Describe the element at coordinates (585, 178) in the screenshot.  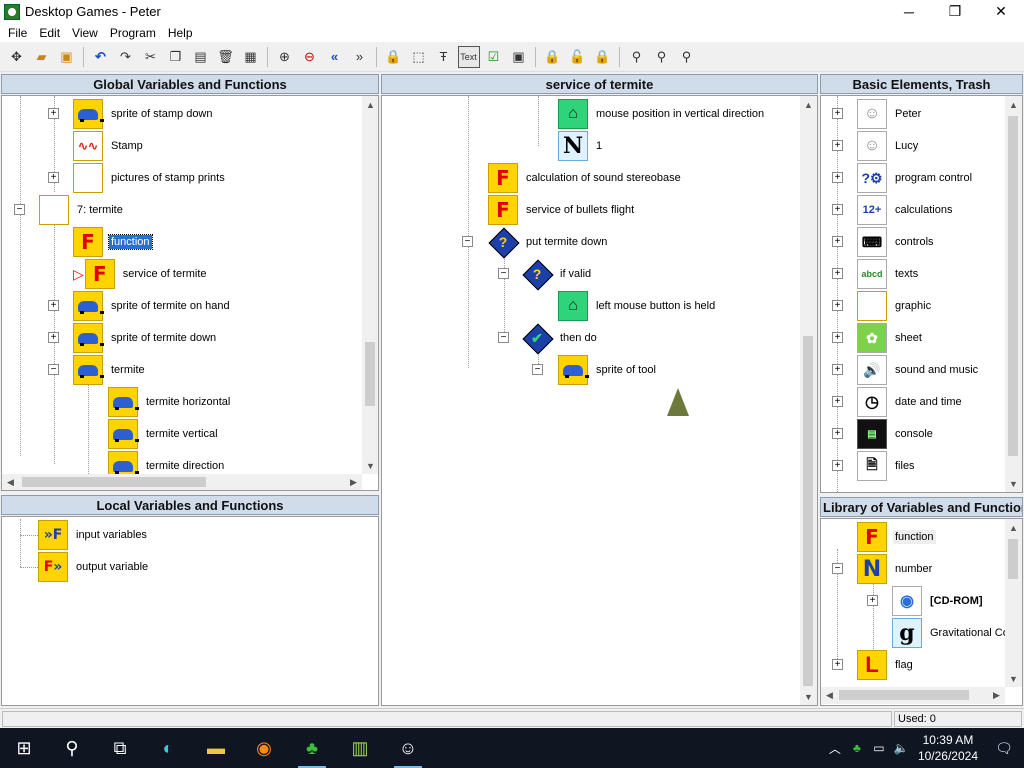
I see `tree-item: Fcalculation of sound stereobase` at that location.